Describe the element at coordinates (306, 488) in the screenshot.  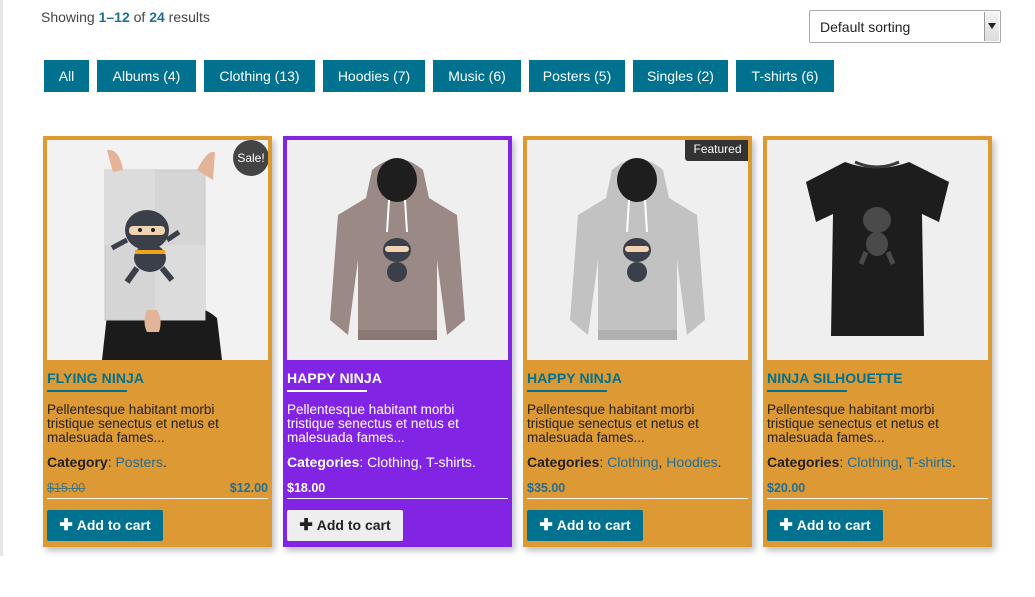
I see `product-price: $18.00` at that location.